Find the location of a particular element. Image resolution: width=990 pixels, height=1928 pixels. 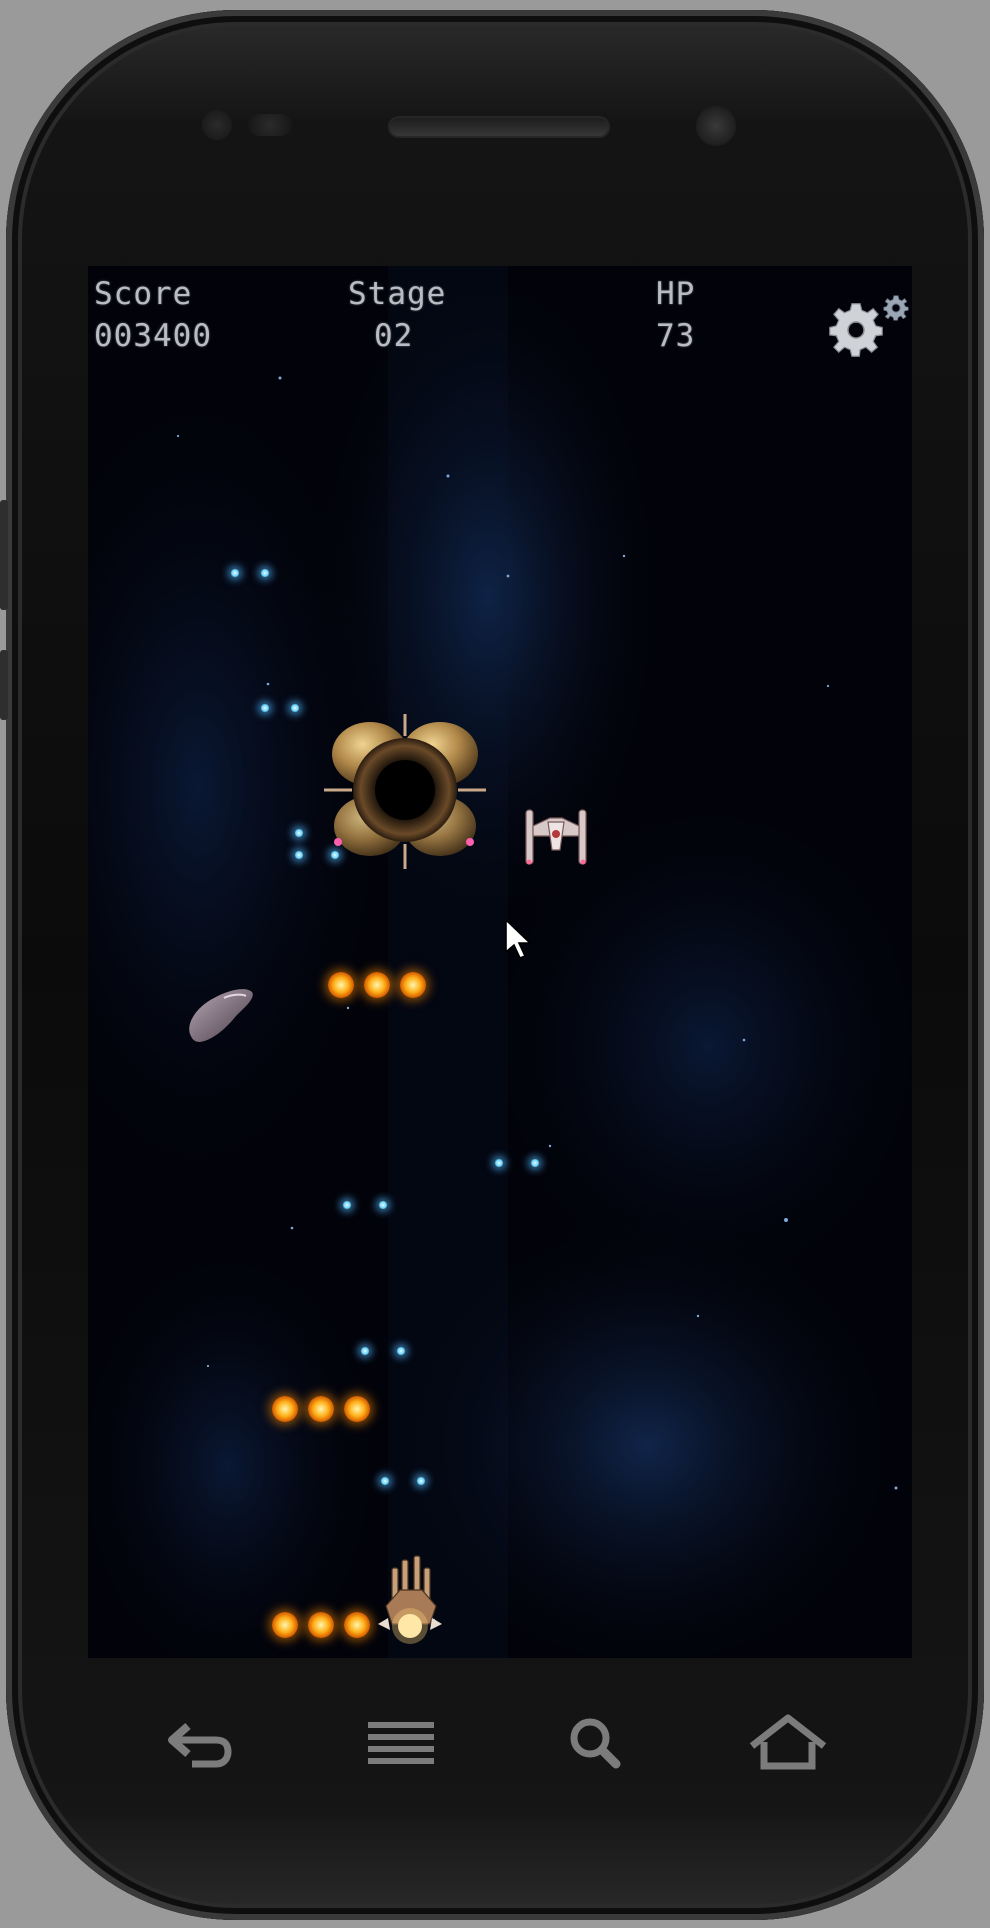

hp-label: HP is located at coordinates (676, 294).